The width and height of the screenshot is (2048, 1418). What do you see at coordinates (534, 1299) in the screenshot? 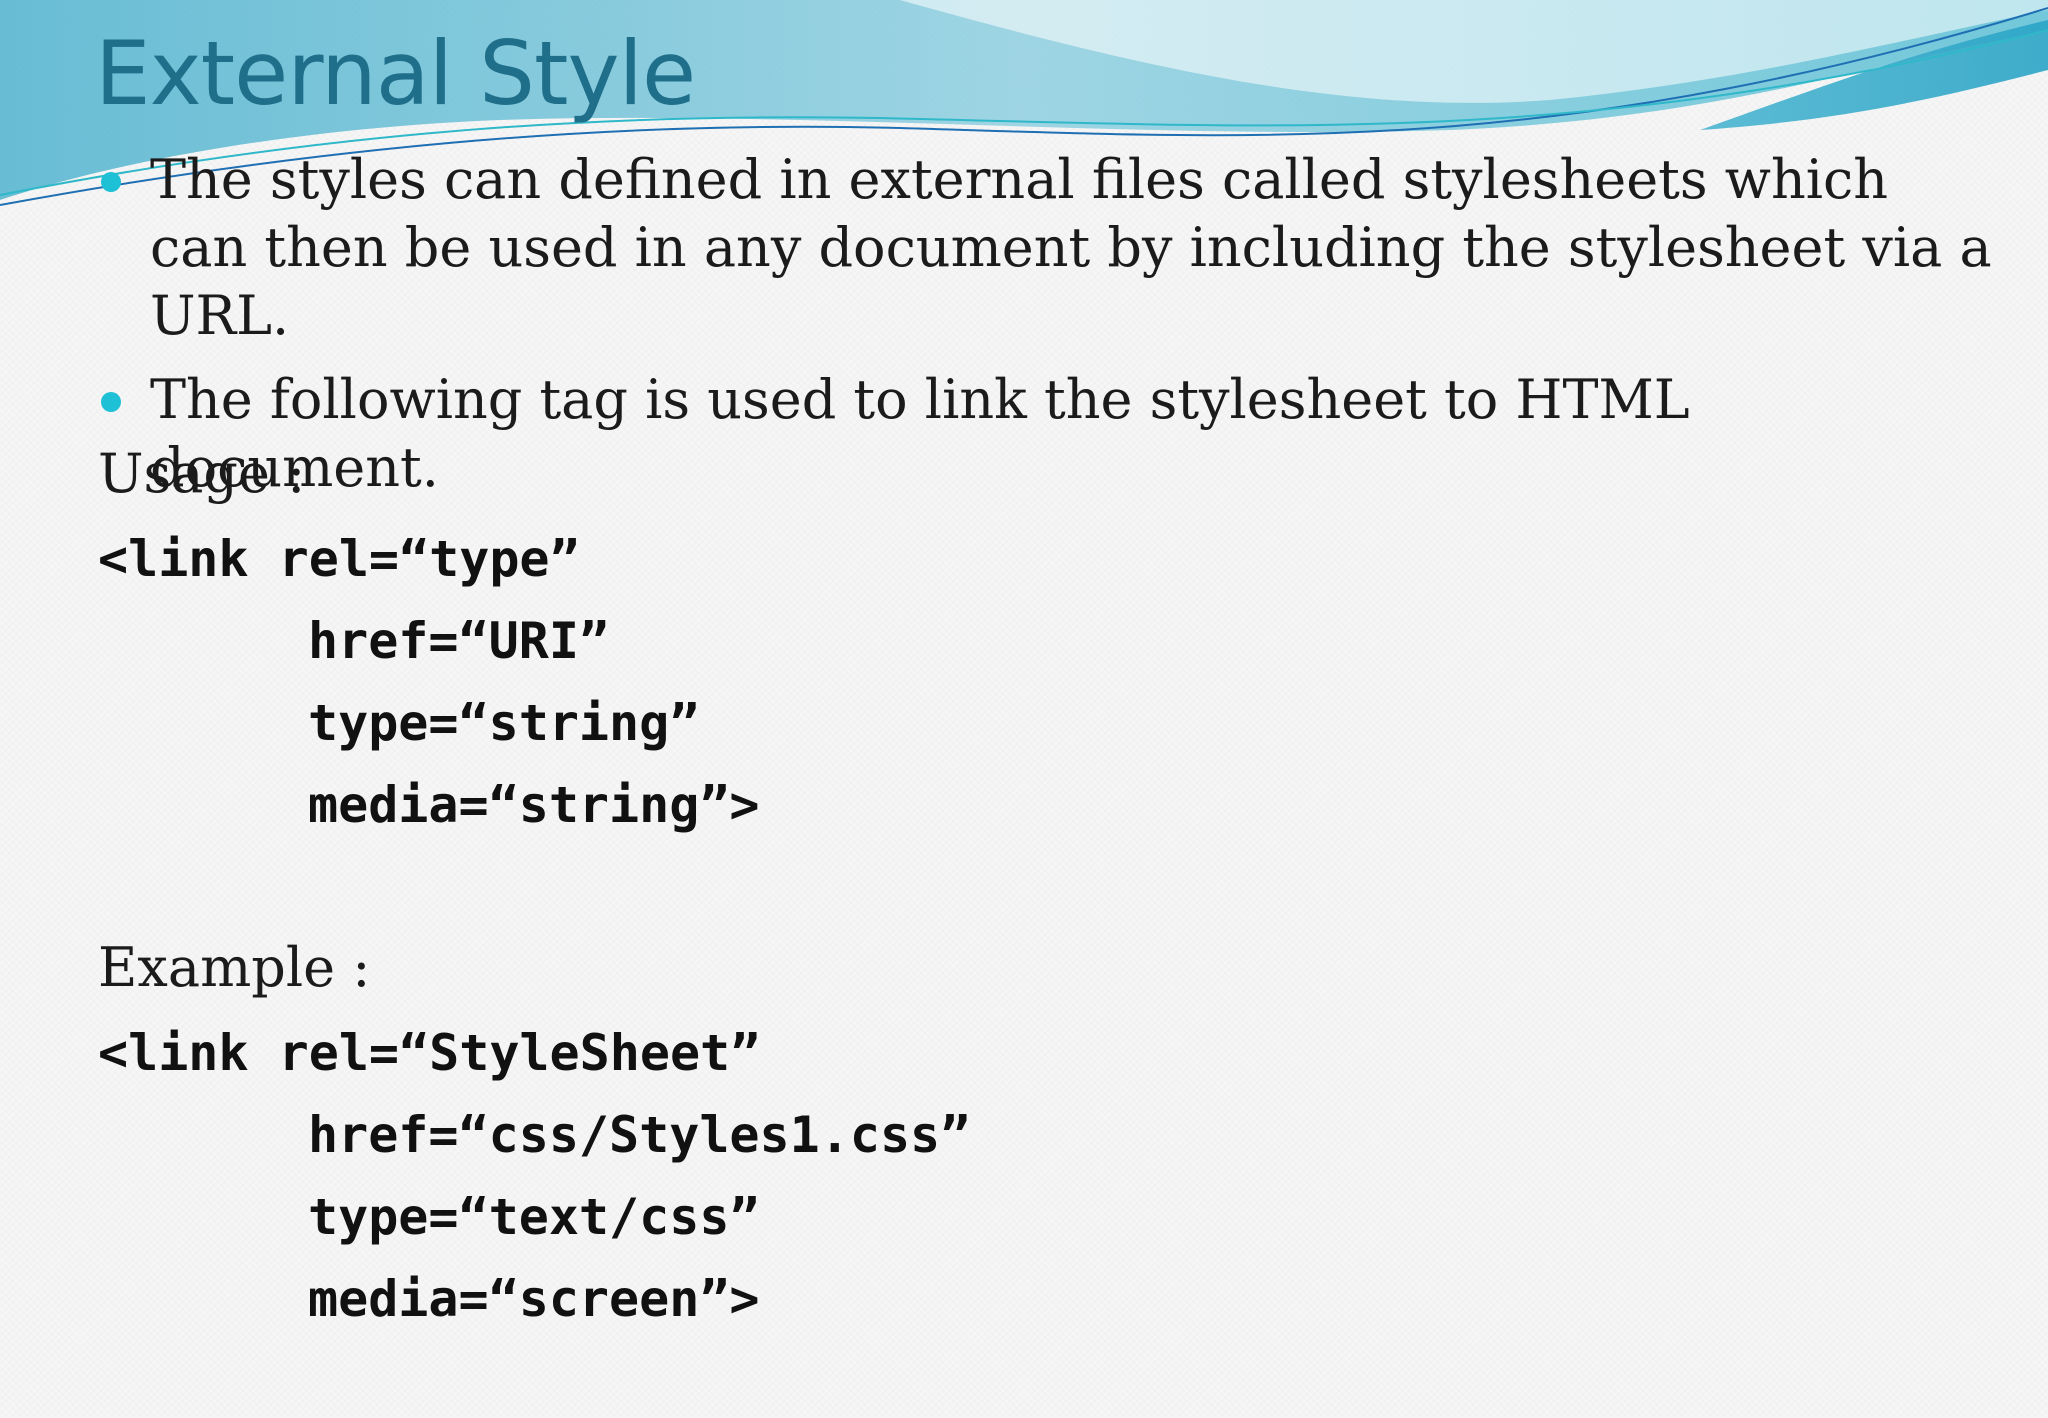
I see `code-line: media=“screen”>` at bounding box center [534, 1299].